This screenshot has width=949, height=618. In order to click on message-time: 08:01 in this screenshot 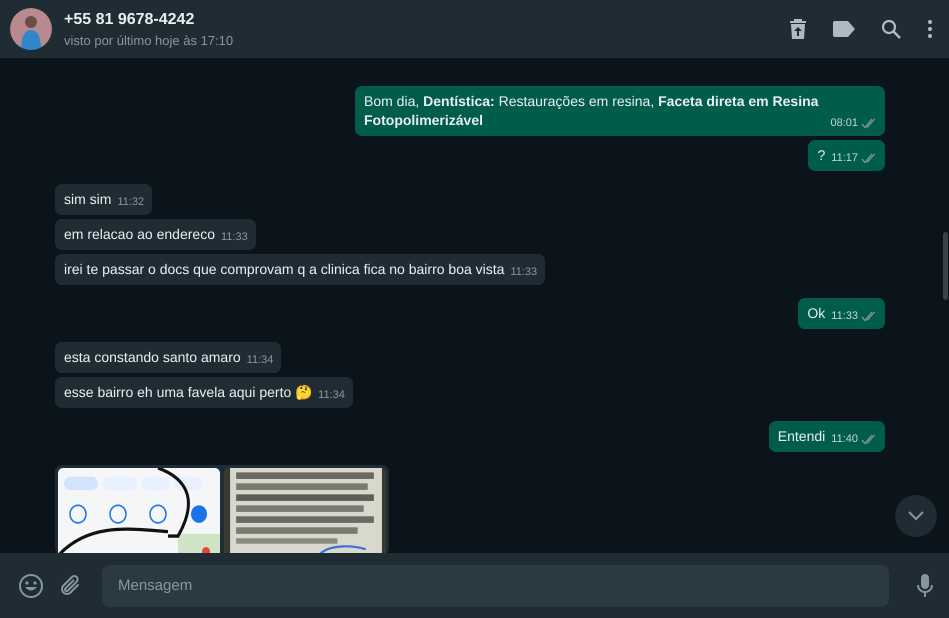, I will do `click(844, 123)`.